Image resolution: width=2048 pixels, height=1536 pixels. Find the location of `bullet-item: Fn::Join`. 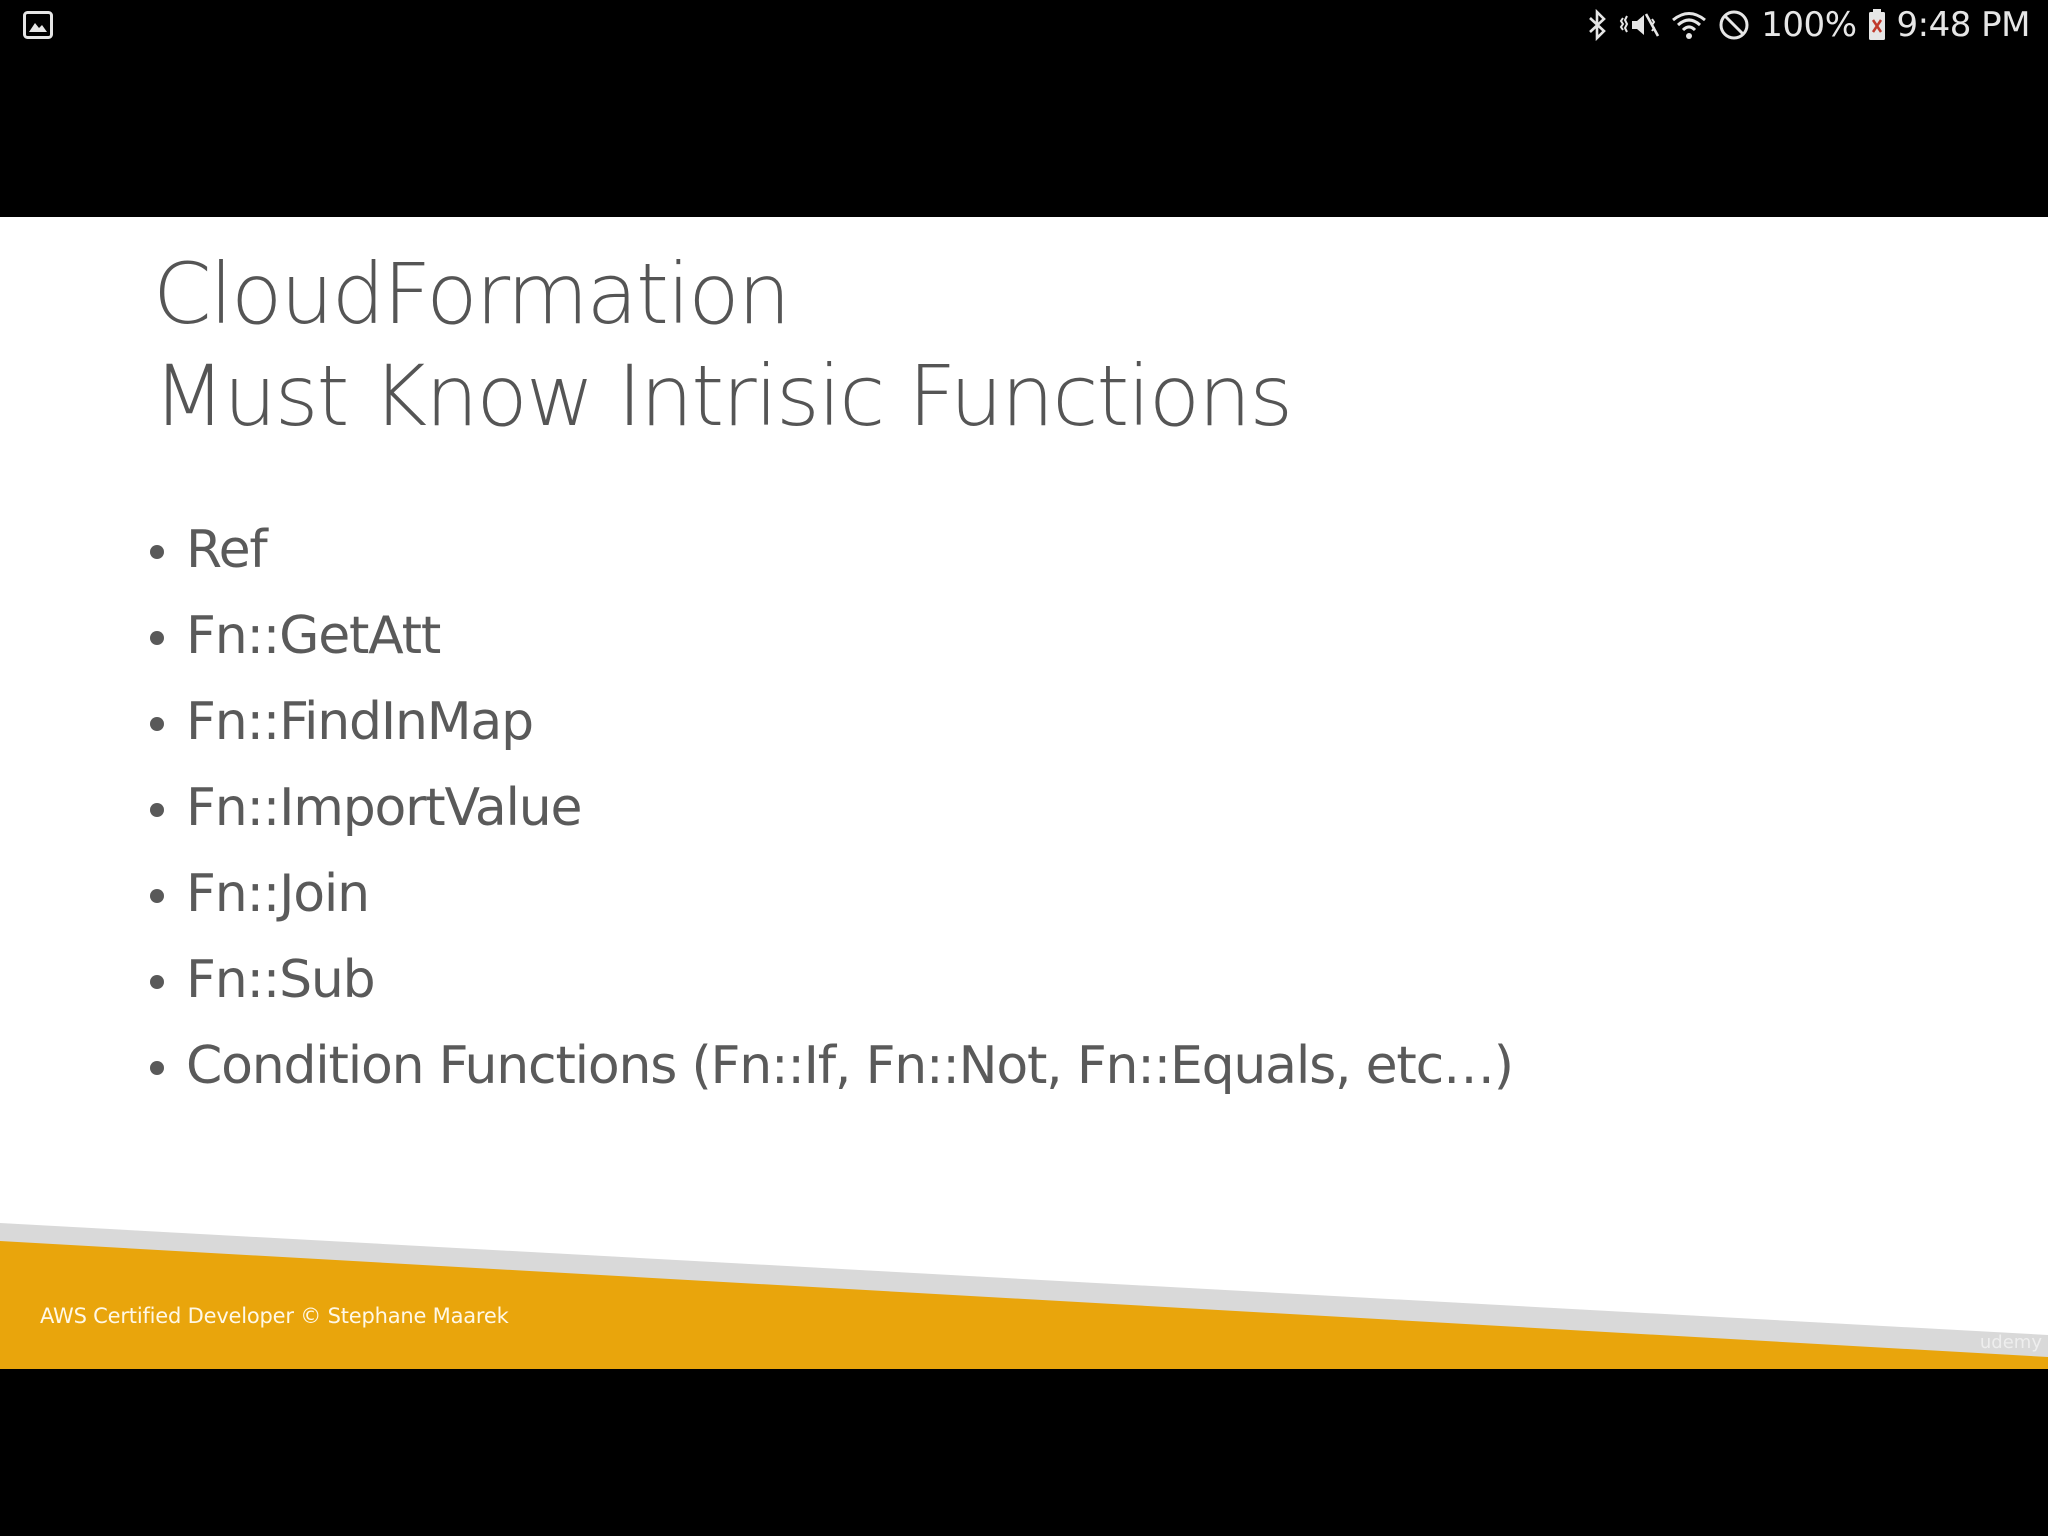

bullet-item: Fn::Join is located at coordinates (831, 894).